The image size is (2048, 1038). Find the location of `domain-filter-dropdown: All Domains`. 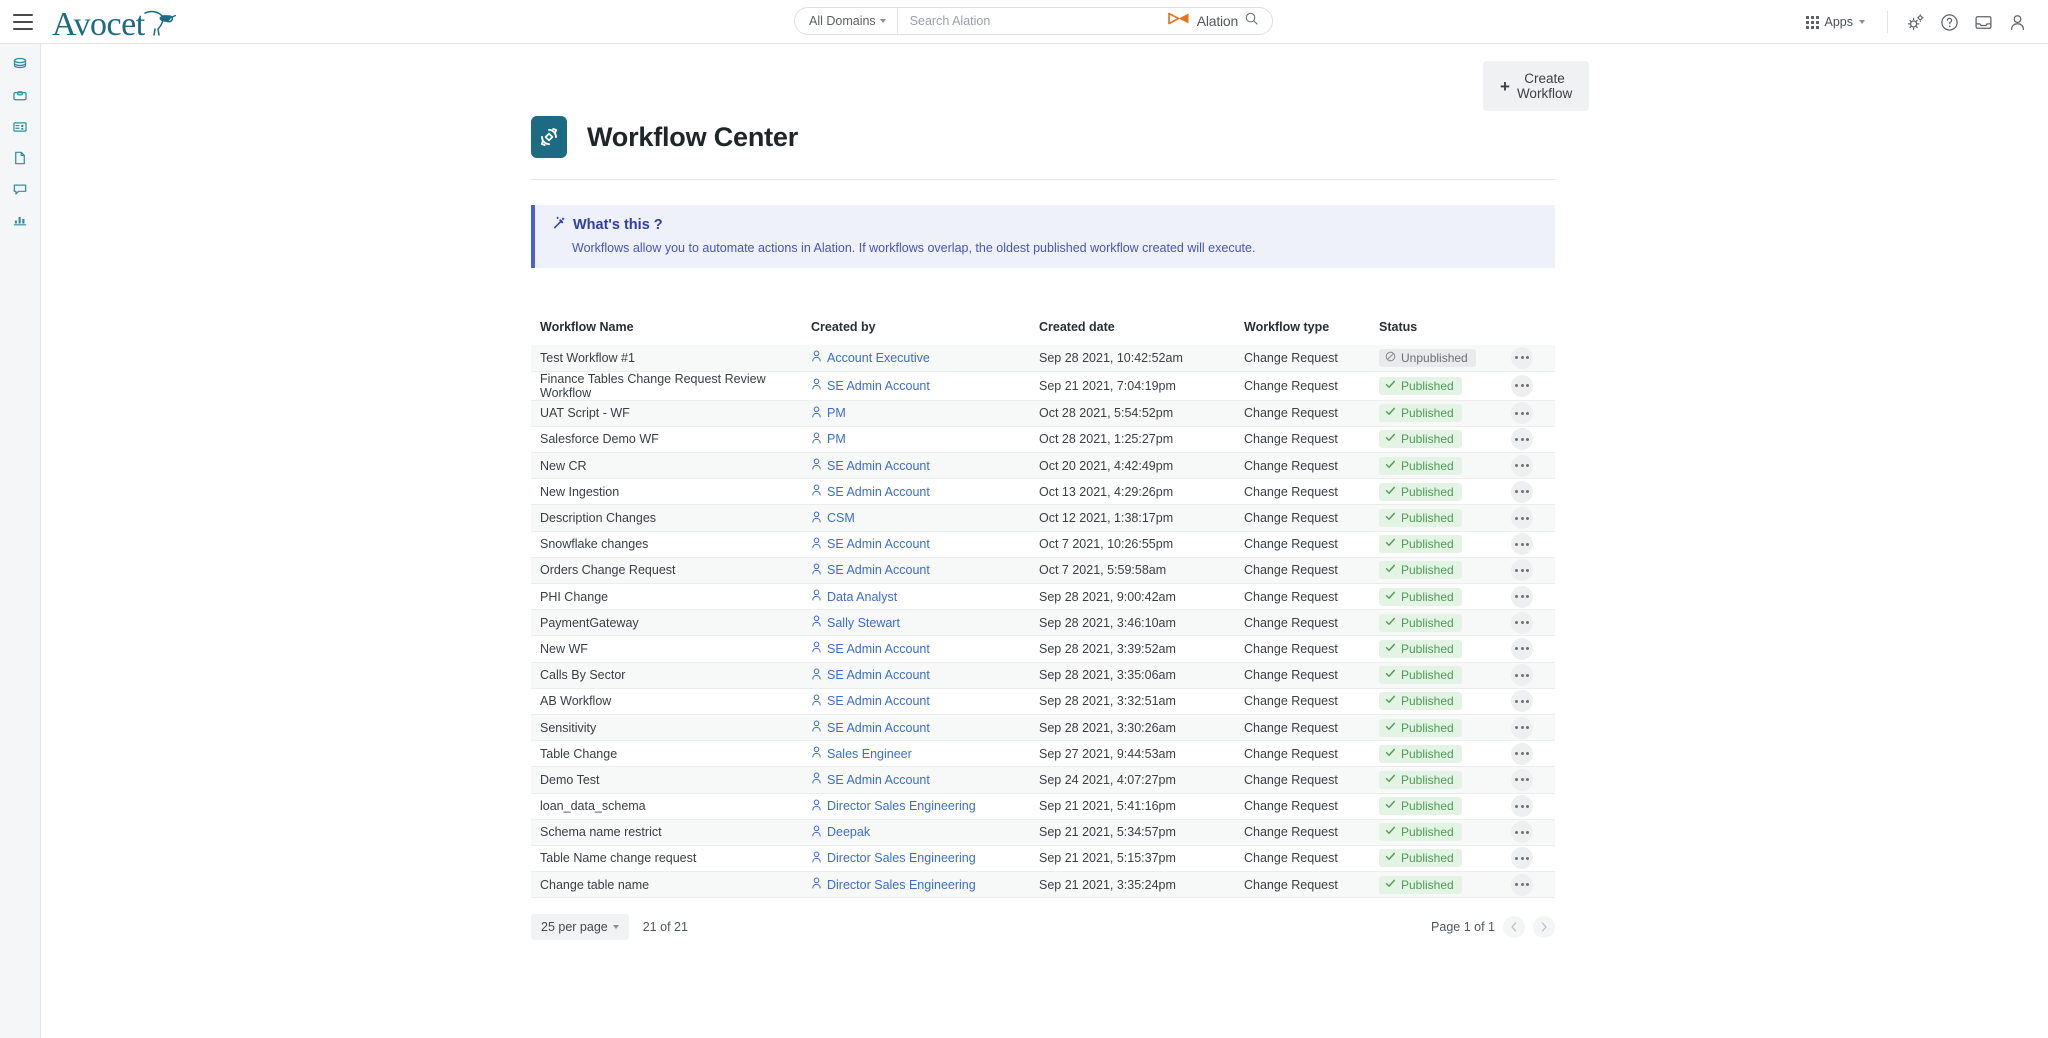

domain-filter-dropdown: All Domains is located at coordinates (846, 21).